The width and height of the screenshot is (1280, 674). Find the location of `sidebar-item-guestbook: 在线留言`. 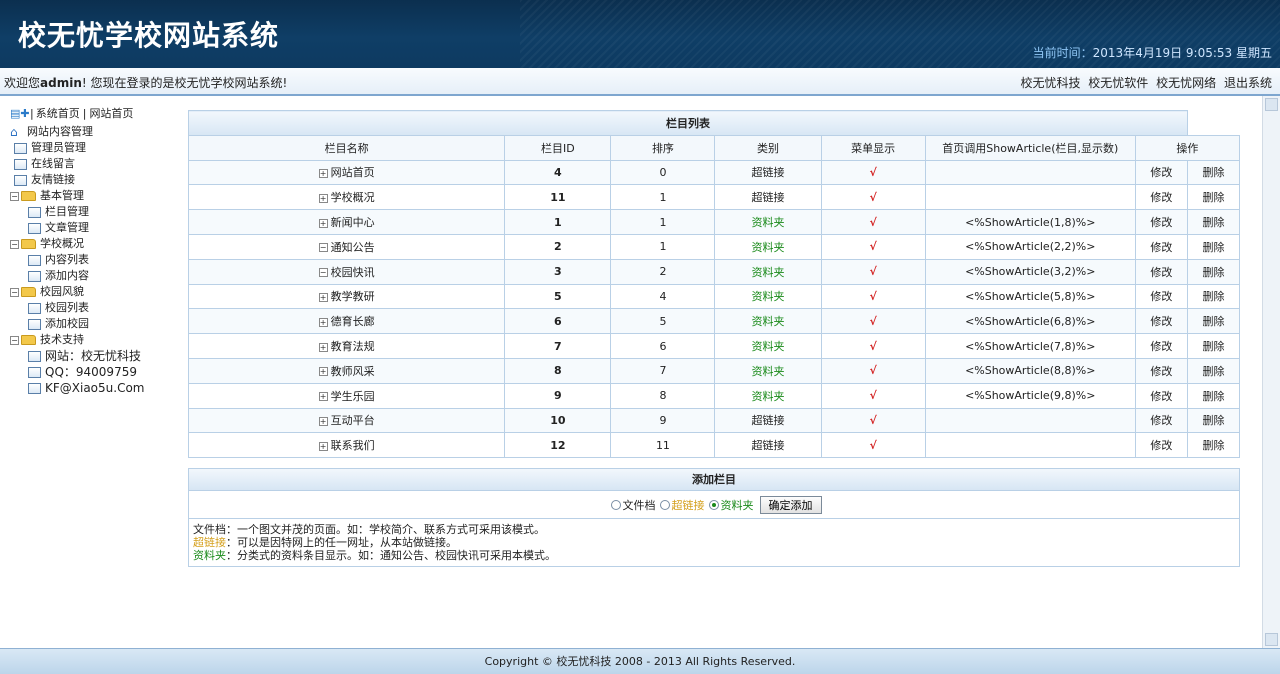

sidebar-item-guestbook: 在线留言 is located at coordinates (88, 164).